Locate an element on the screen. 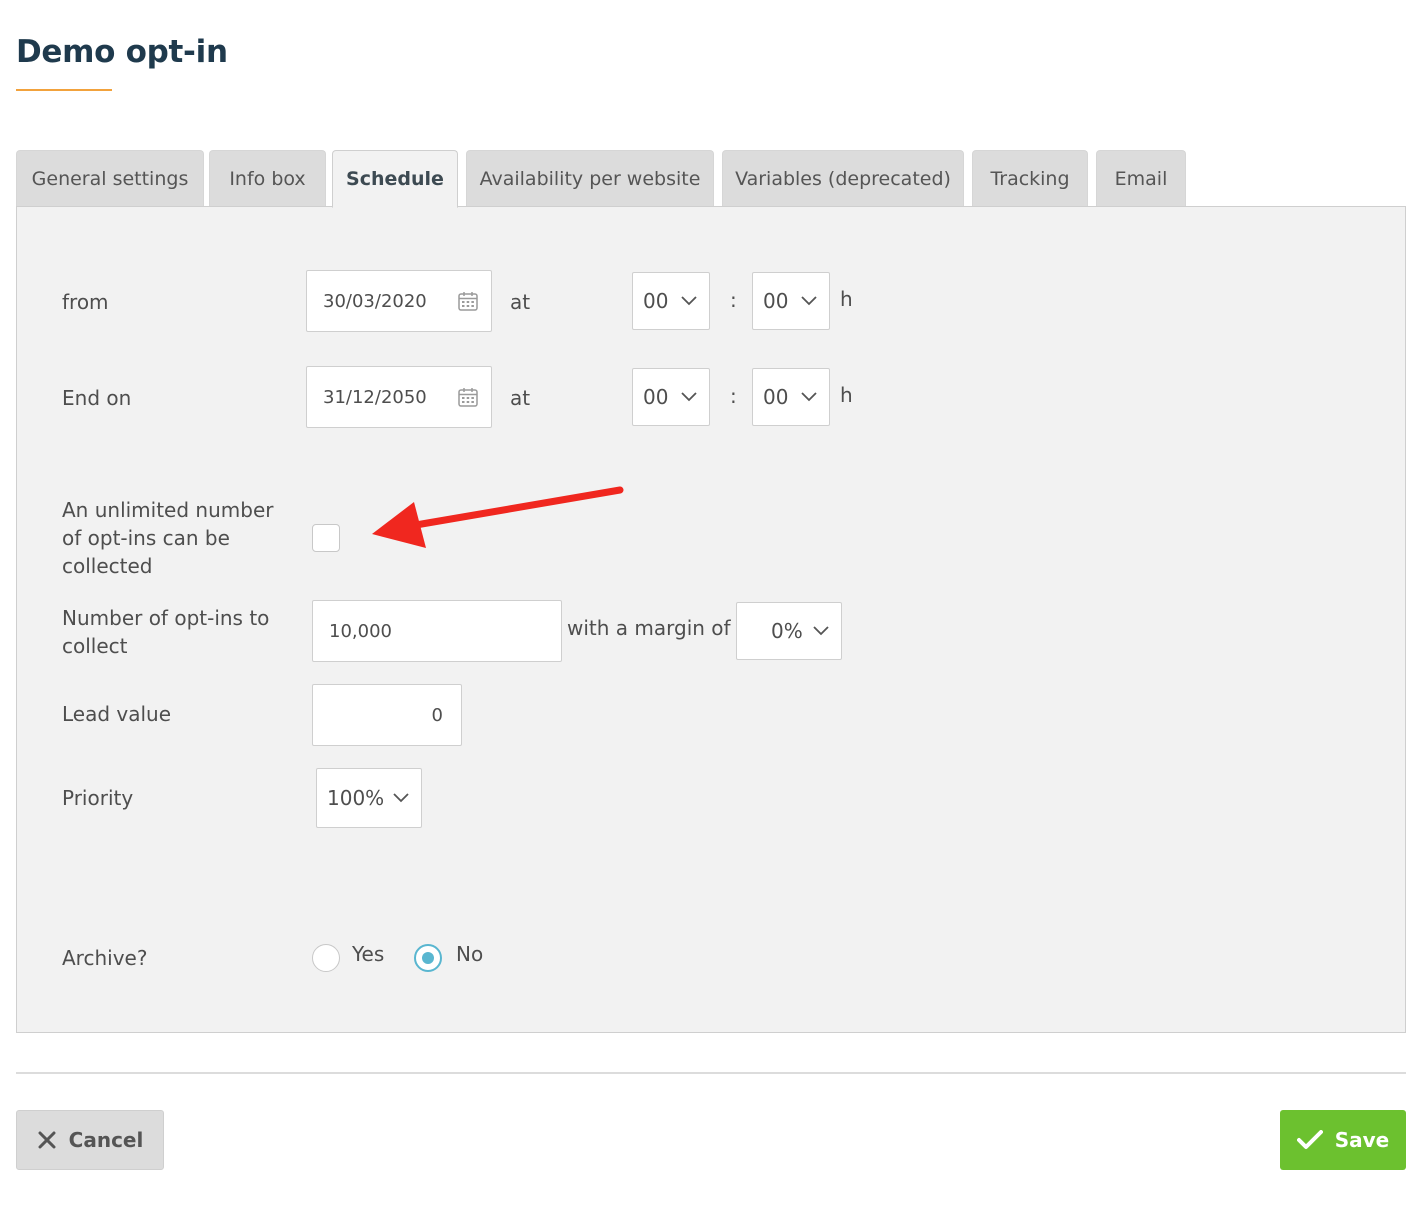 The width and height of the screenshot is (1420, 1230). end-date-input: 31/12/2050 is located at coordinates (399, 397).